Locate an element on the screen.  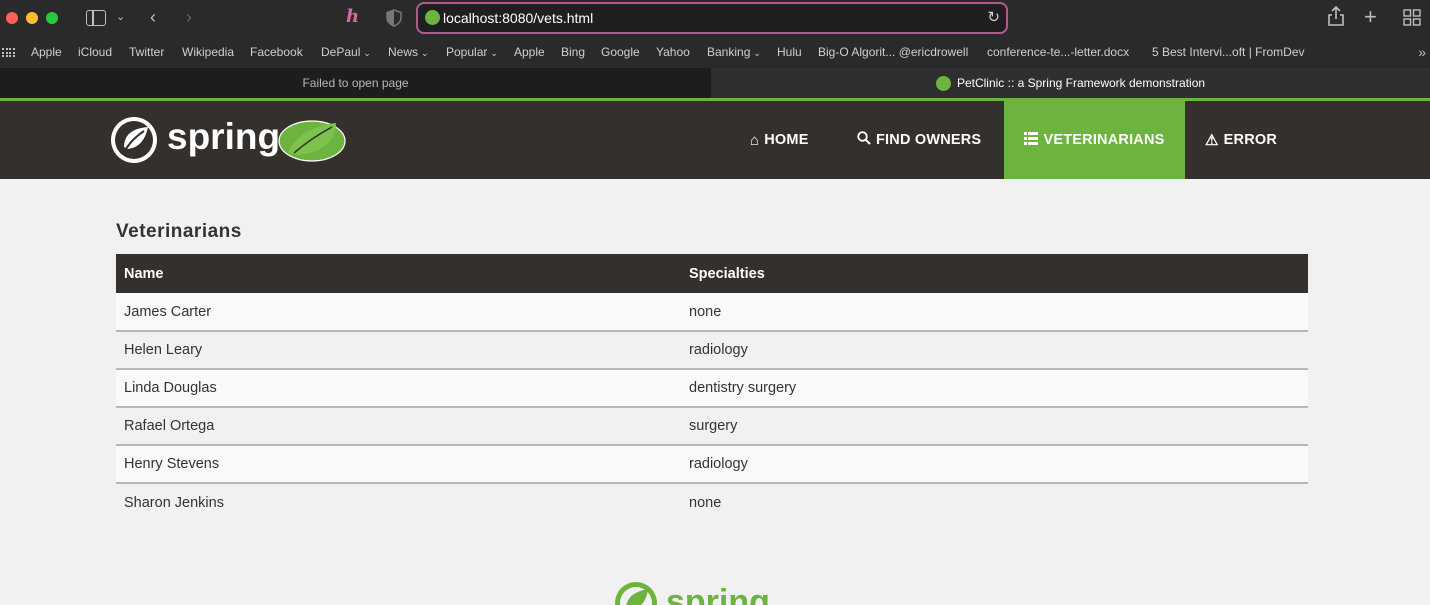
vet-specialties: surgery is located at coordinates (994, 426).